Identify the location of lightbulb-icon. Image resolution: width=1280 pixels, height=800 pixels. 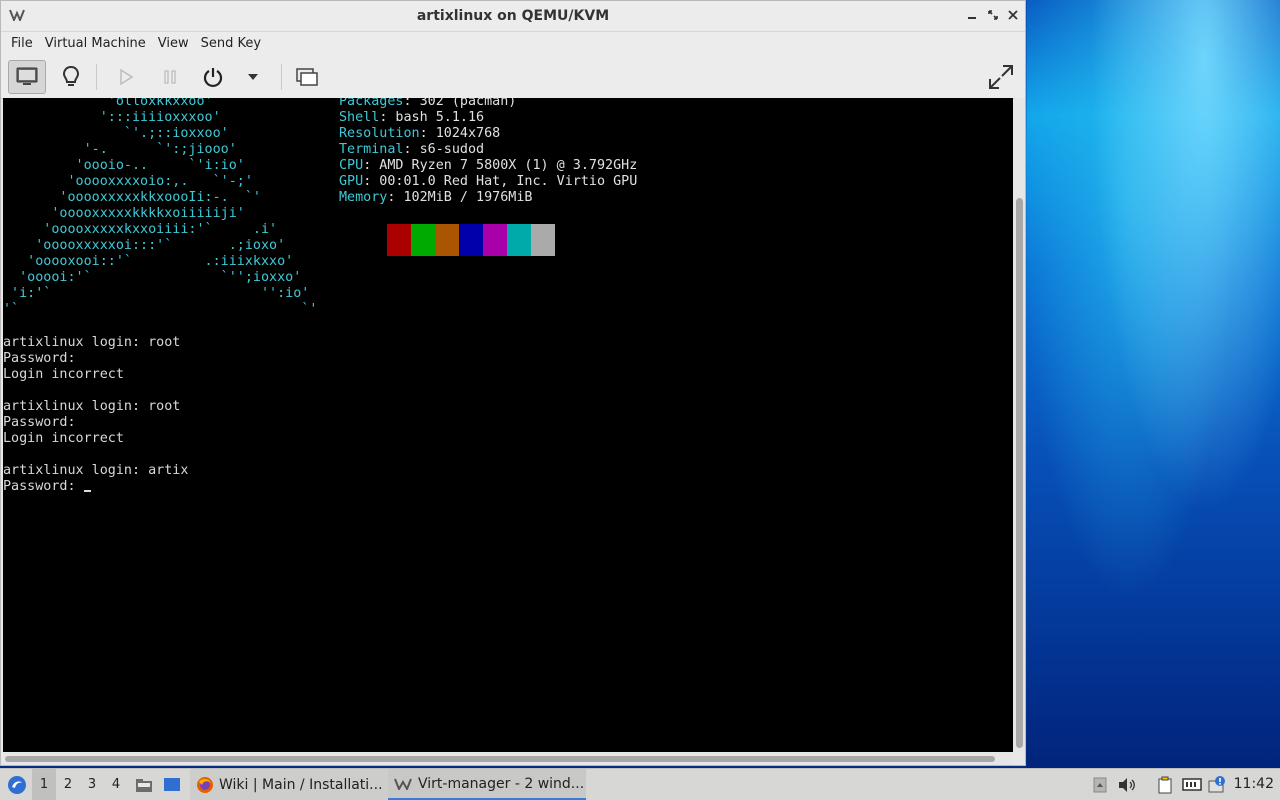
(71, 75).